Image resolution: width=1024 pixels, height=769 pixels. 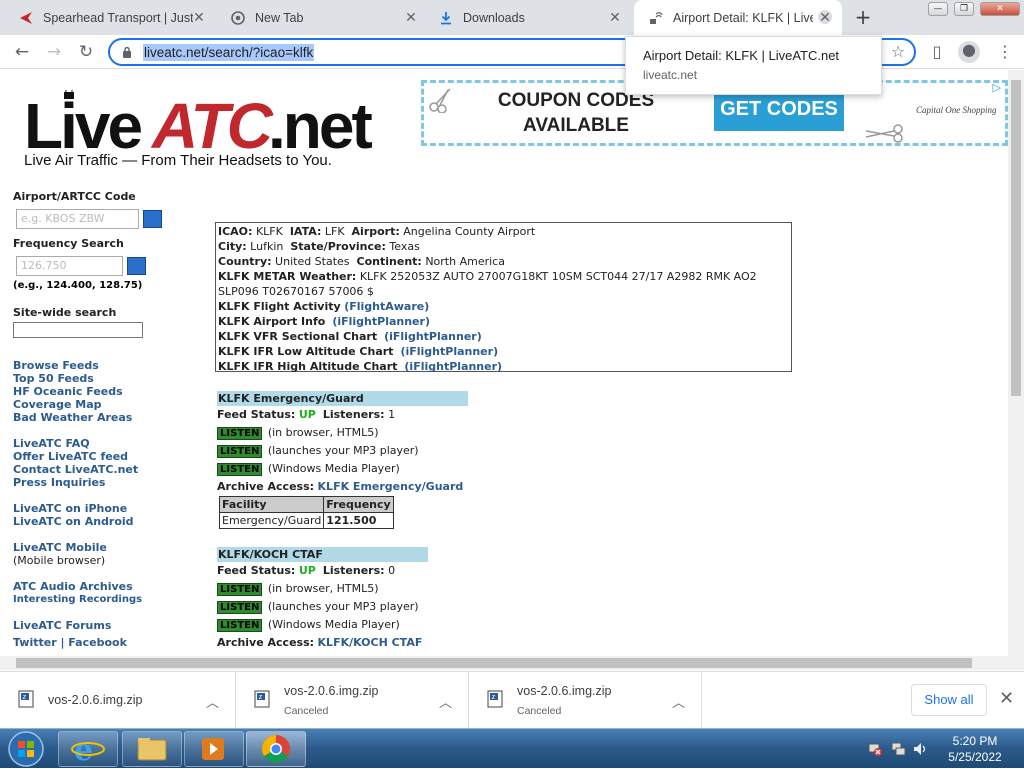 I want to click on info-row-city: City: Lufkin State/Province: Texas, so click(x=503, y=246).